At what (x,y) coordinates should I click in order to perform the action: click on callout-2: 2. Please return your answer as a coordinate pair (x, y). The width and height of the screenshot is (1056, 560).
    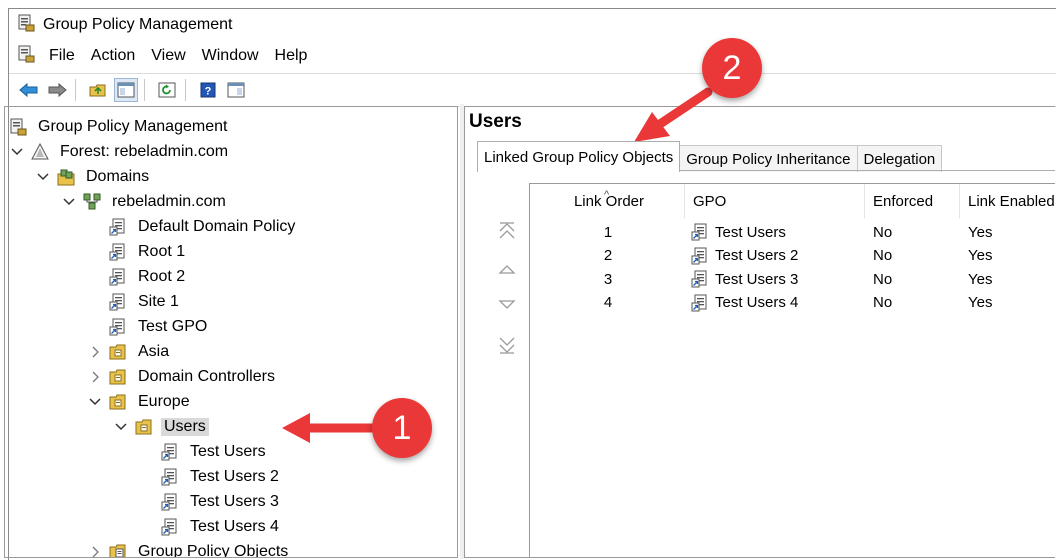
    Looking at the image, I should click on (732, 68).